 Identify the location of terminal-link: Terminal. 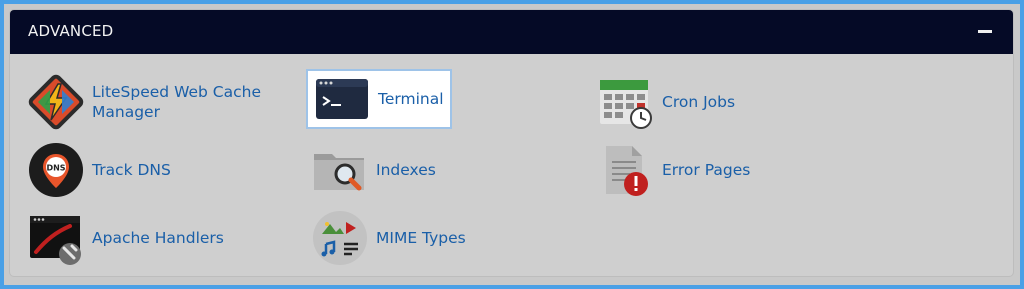
(379, 99).